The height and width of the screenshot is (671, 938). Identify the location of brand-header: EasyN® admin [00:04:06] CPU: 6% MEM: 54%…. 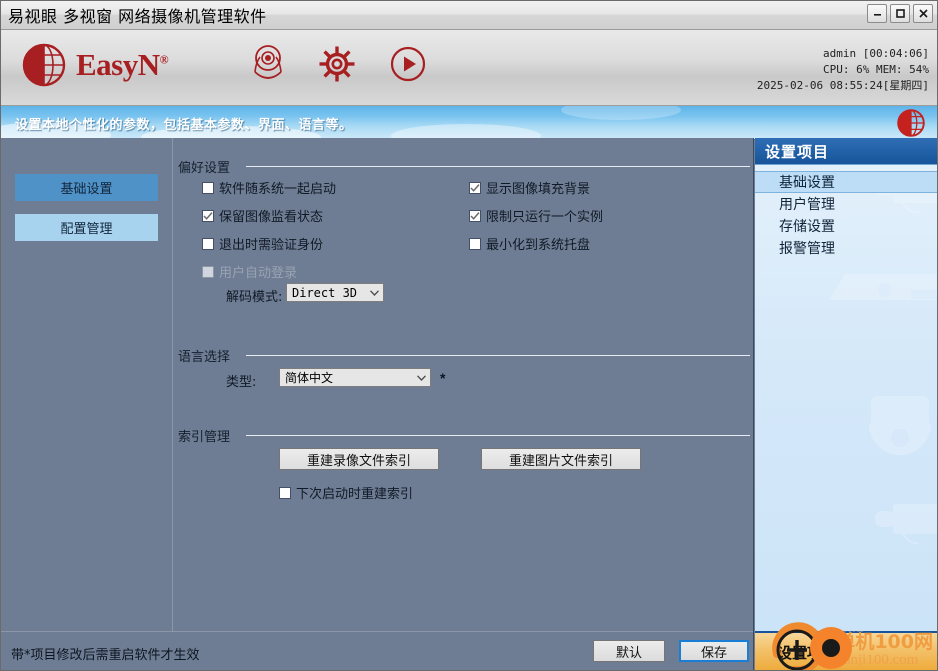
(469, 68).